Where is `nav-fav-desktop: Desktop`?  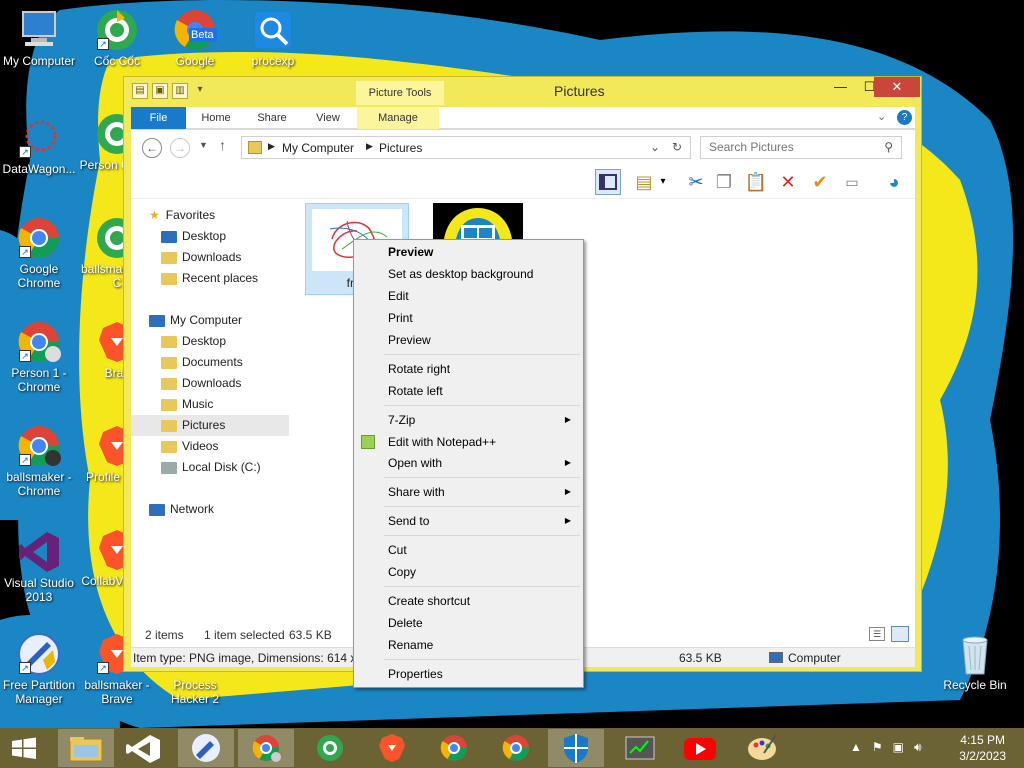 nav-fav-desktop: Desktop is located at coordinates (210, 236).